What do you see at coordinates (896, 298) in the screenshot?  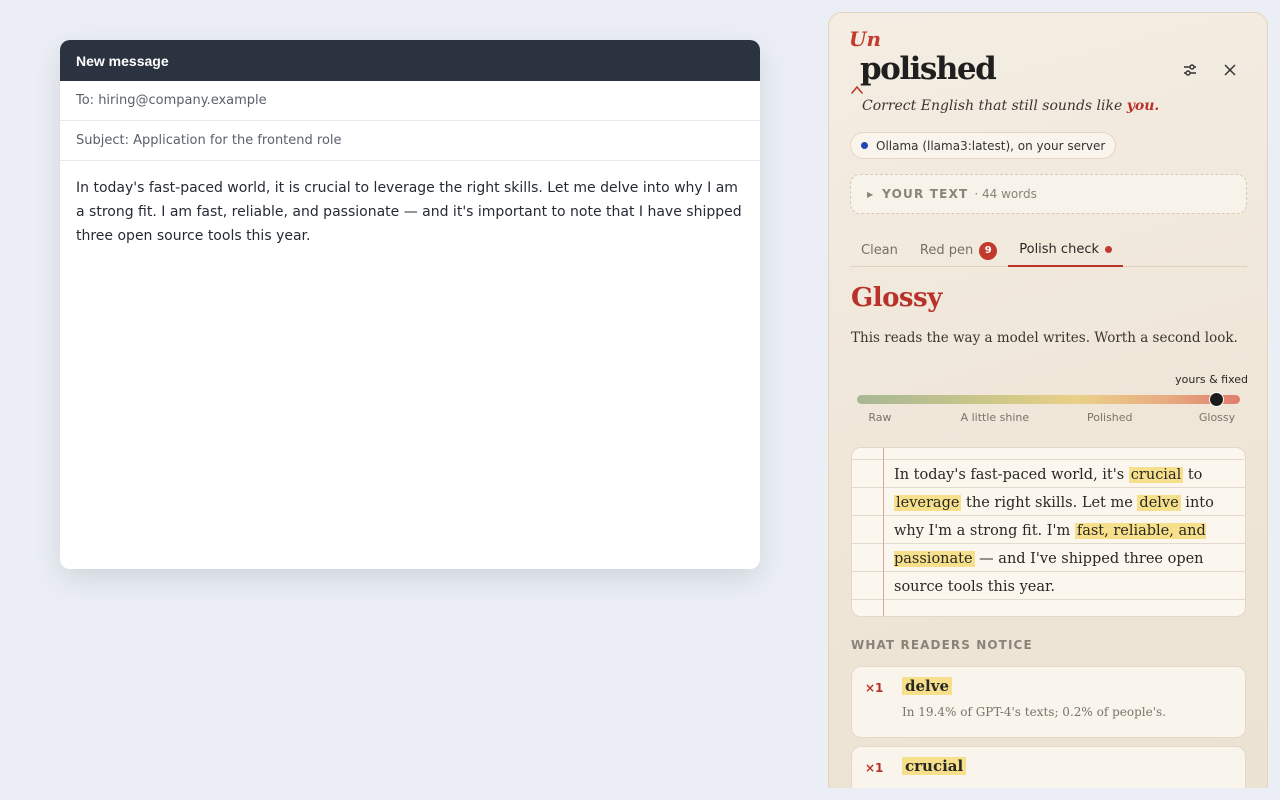 I see `verdict-title: Glossy` at bounding box center [896, 298].